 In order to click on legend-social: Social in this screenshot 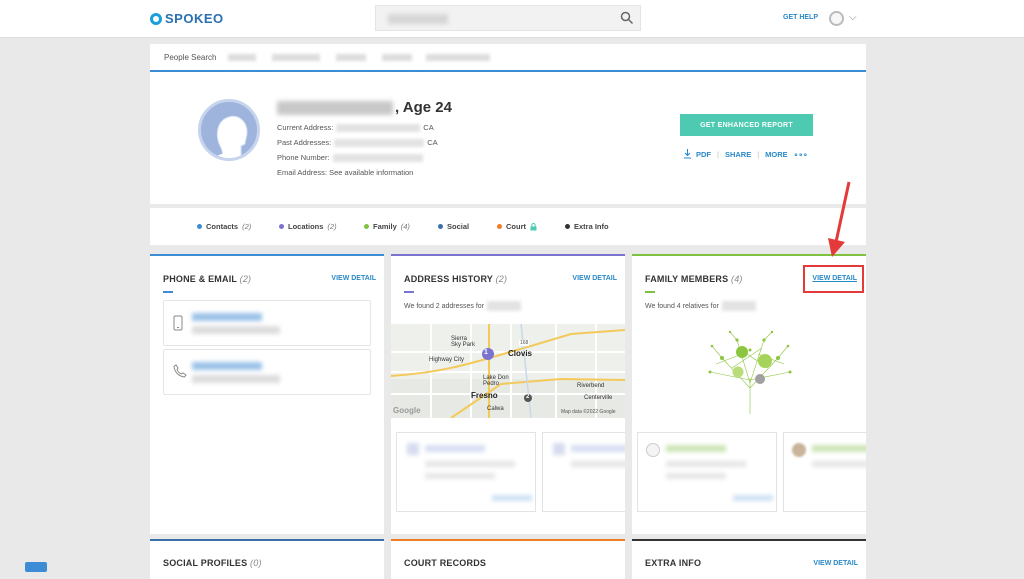, I will do `click(453, 226)`.